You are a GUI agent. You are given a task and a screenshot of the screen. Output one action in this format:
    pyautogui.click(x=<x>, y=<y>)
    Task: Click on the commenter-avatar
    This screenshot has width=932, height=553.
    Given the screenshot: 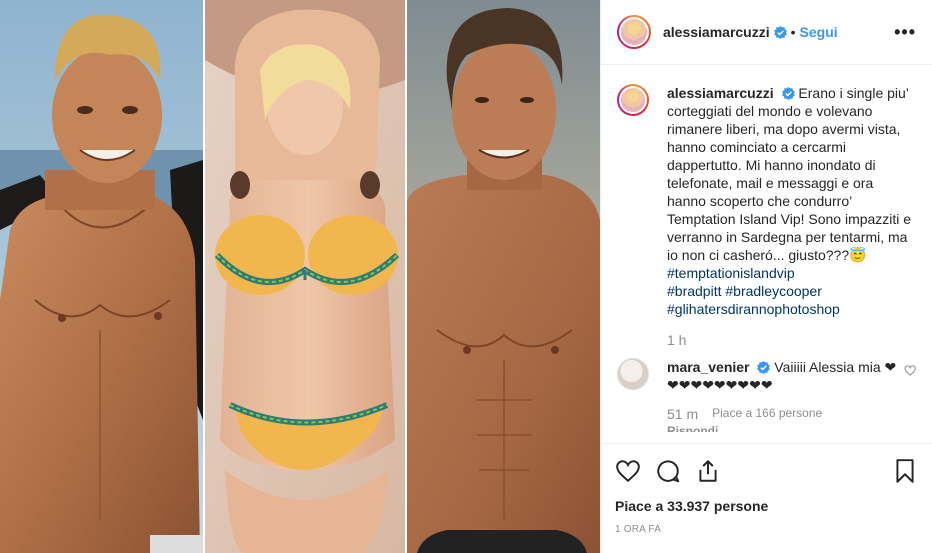 What is the action you would take?
    pyautogui.click(x=633, y=374)
    